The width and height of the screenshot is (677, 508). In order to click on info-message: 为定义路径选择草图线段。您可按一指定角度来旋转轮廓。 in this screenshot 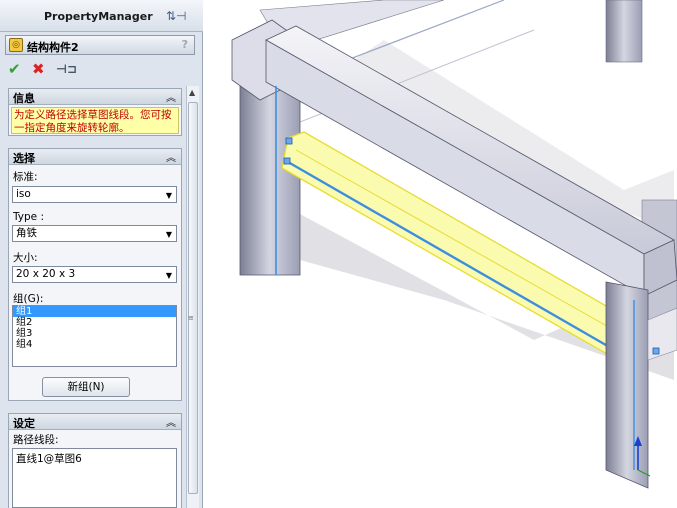, I will do `click(95, 120)`.